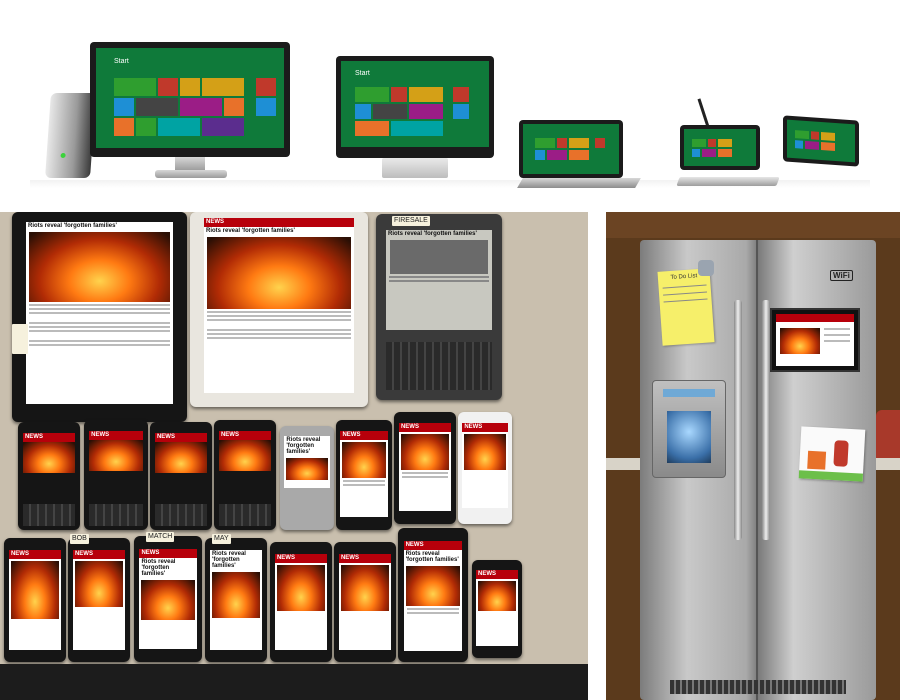 The width and height of the screenshot is (900, 700). Describe the element at coordinates (841, 275) in the screenshot. I see `wifi-badge: WiFi` at that location.